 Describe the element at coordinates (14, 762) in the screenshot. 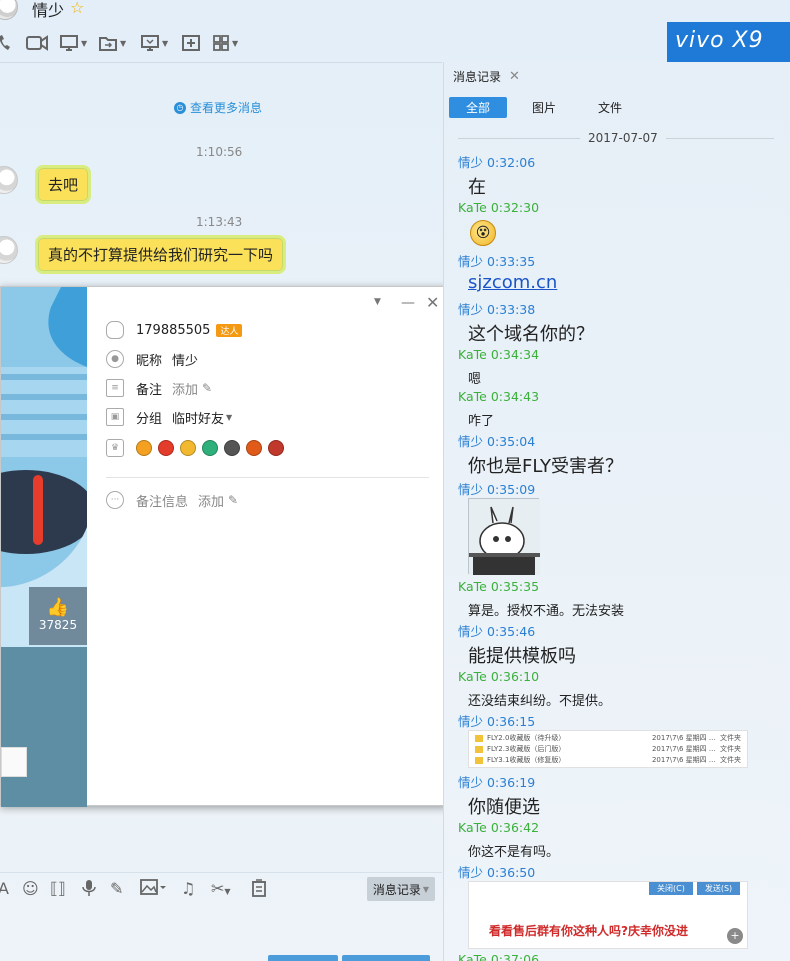

I see `cover-text-field` at that location.